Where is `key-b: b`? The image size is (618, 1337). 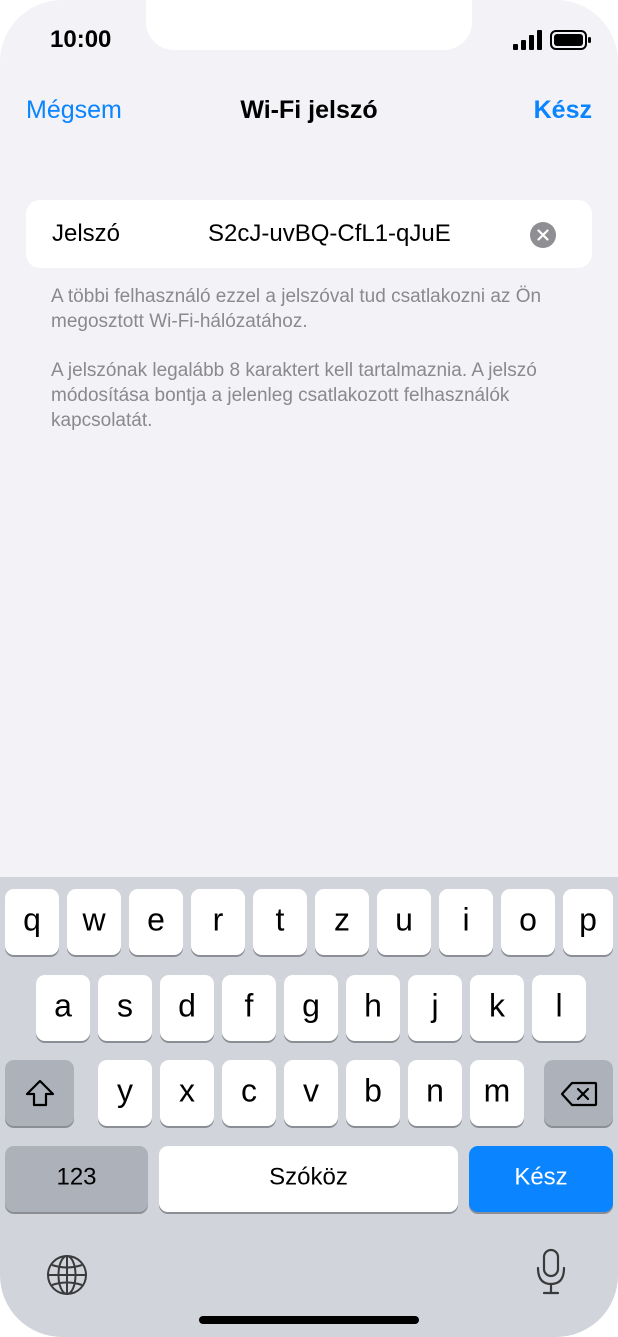 key-b: b is located at coordinates (373, 1093).